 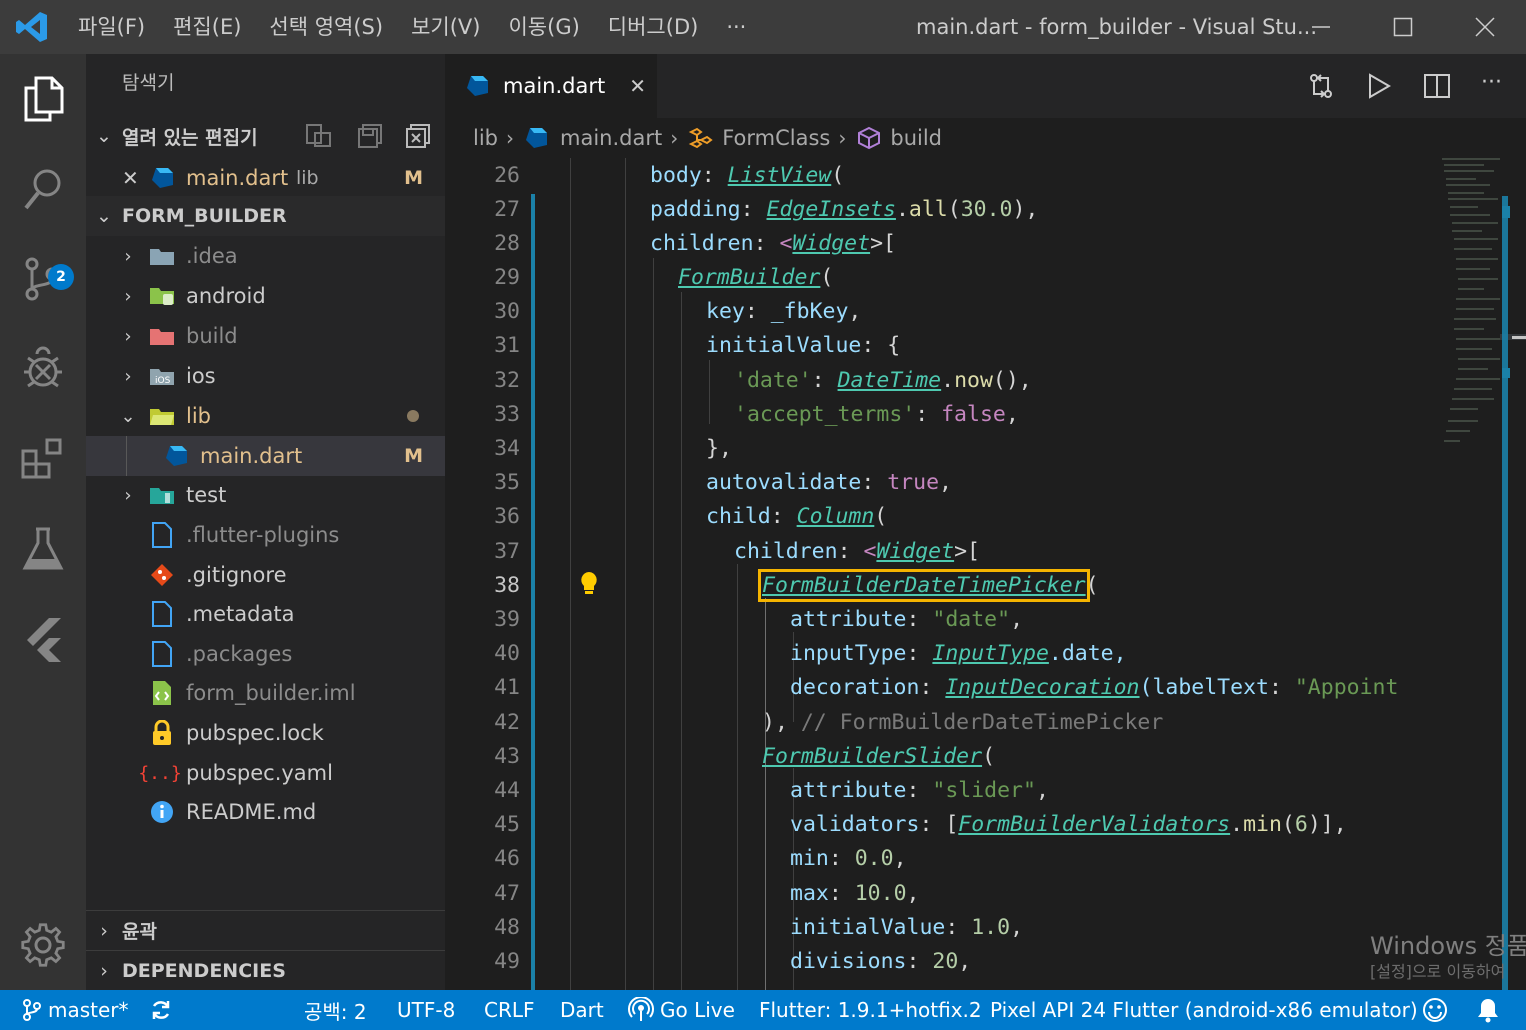 What do you see at coordinates (945, 482) in the screenshot?
I see `token: ,` at bounding box center [945, 482].